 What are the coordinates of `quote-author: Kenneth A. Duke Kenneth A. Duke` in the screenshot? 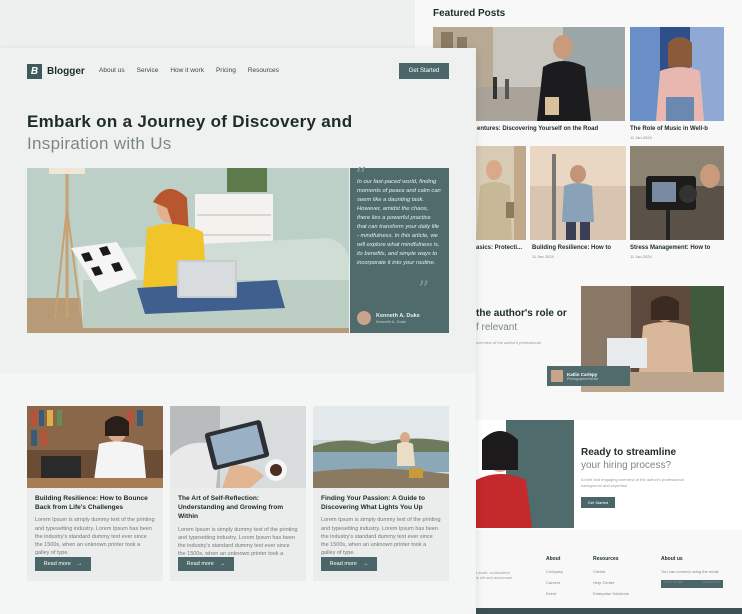 It's located at (388, 318).